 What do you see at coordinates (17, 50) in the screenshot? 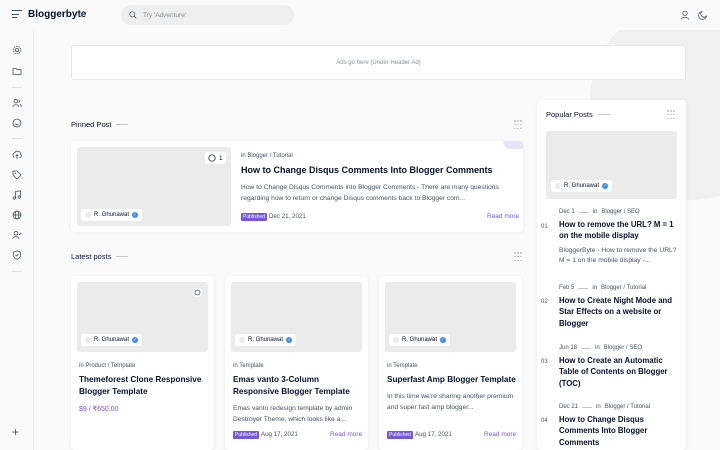
I see `settings-icon` at bounding box center [17, 50].